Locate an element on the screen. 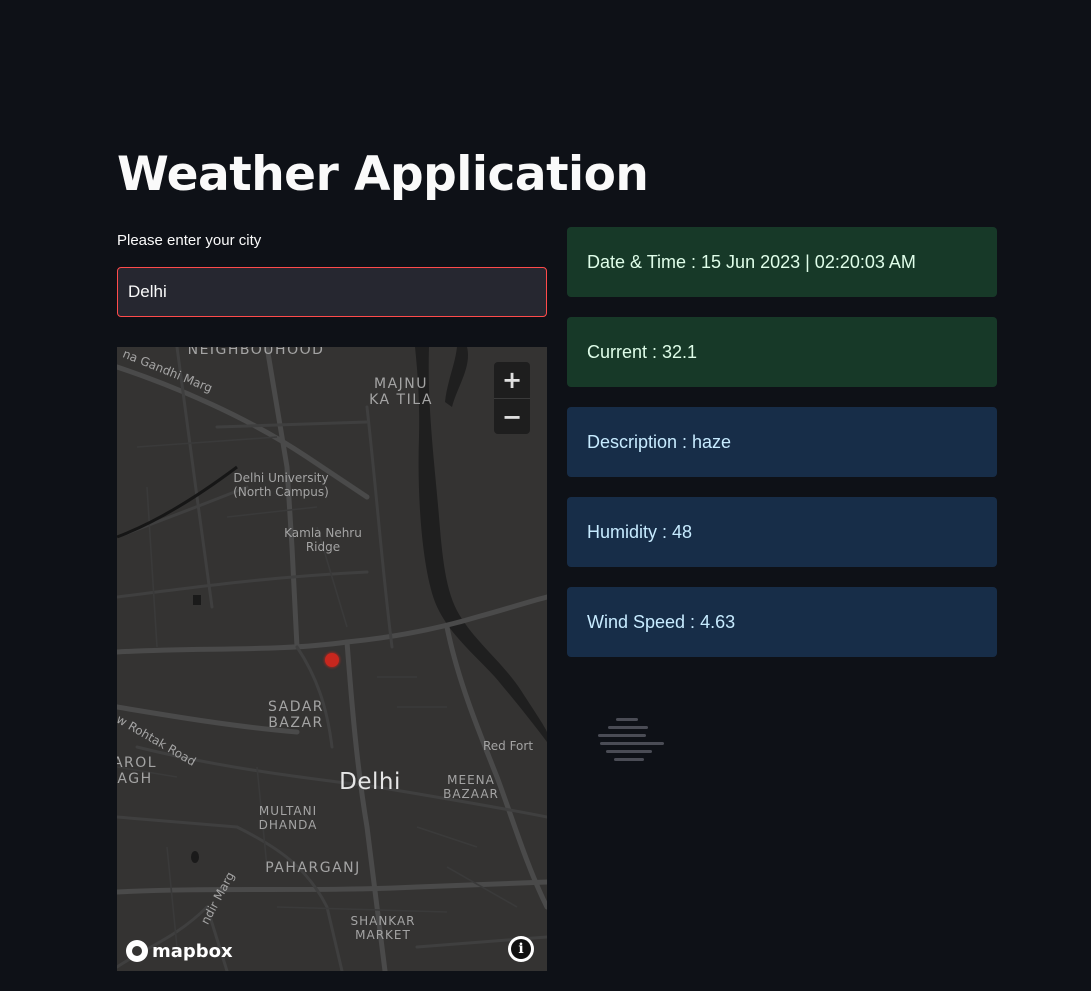 The height and width of the screenshot is (991, 1091). map-label-delhi: Delhi is located at coordinates (370, 782).